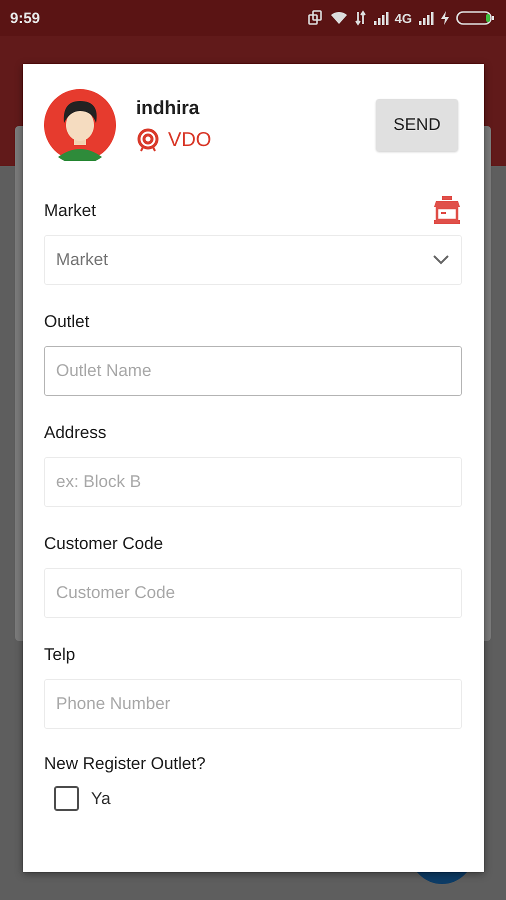 The width and height of the screenshot is (506, 900). What do you see at coordinates (148, 140) in the screenshot?
I see `target-icon` at bounding box center [148, 140].